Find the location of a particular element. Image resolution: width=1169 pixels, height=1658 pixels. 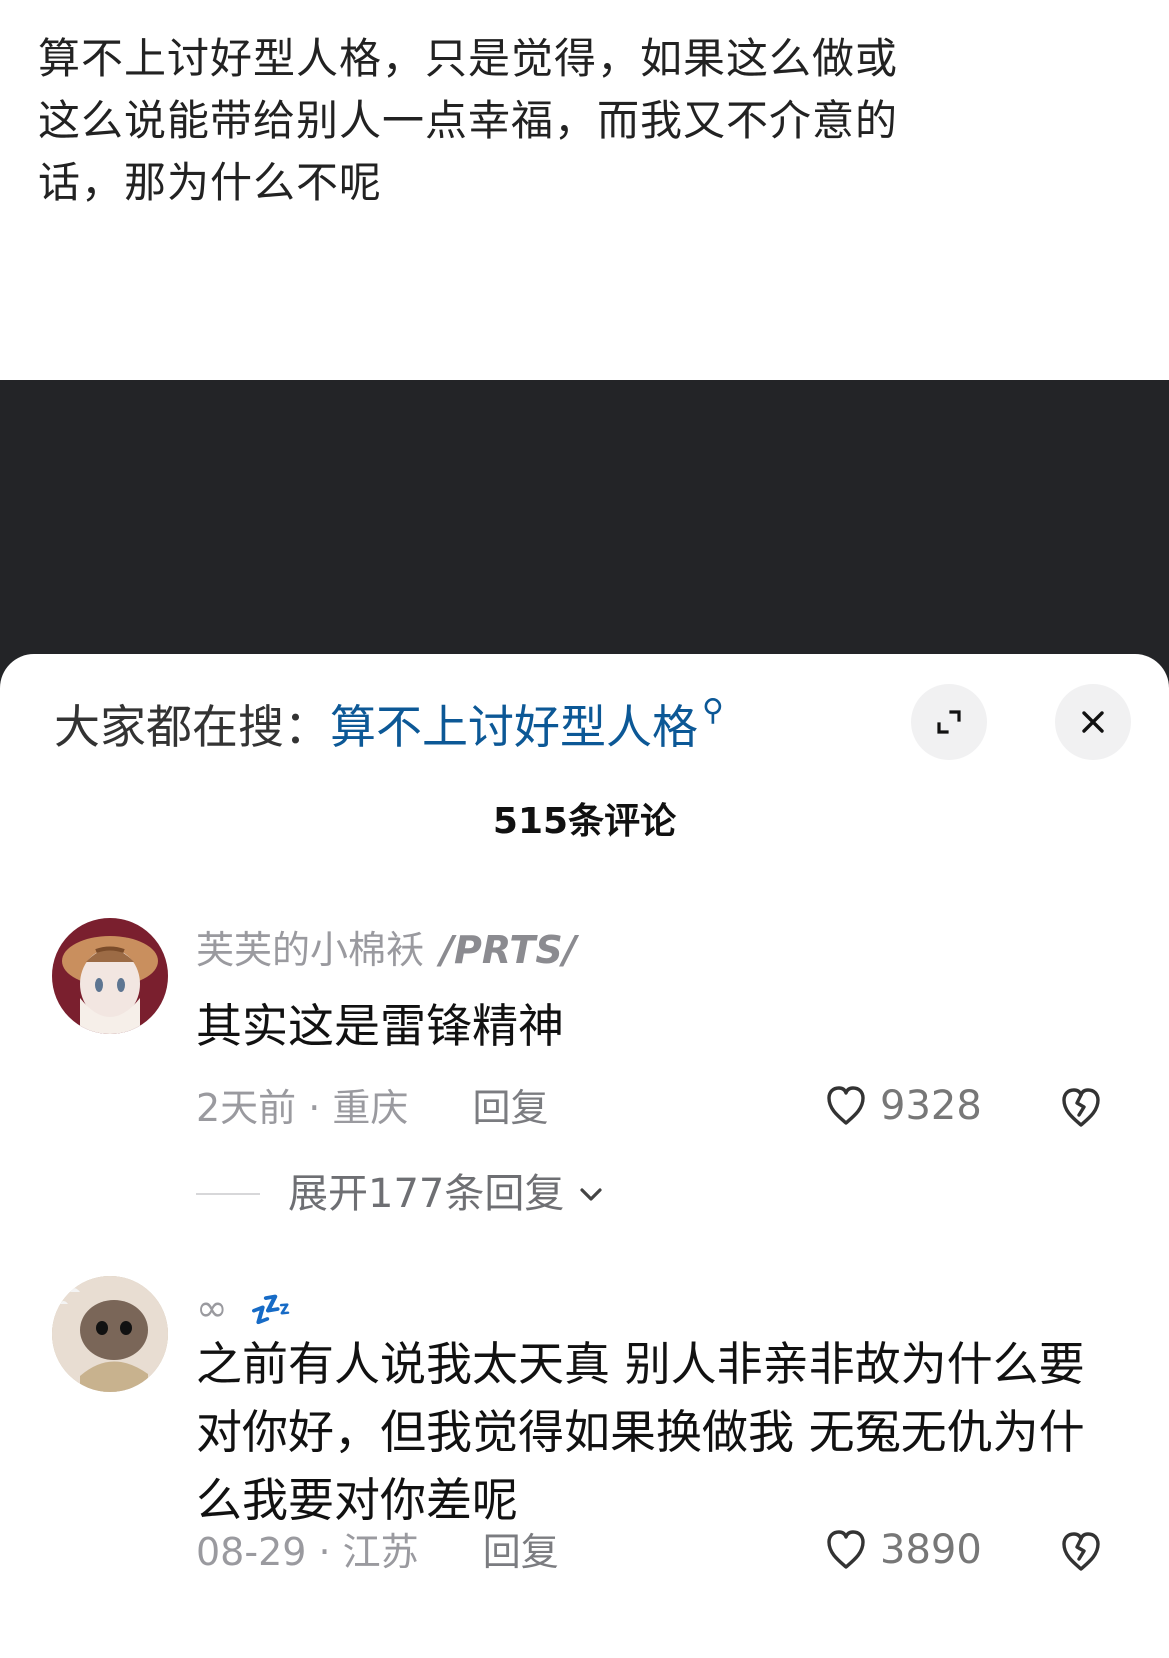

comment-author: 芙芙的小棉袄 /PRTS/ is located at coordinates (386, 950).